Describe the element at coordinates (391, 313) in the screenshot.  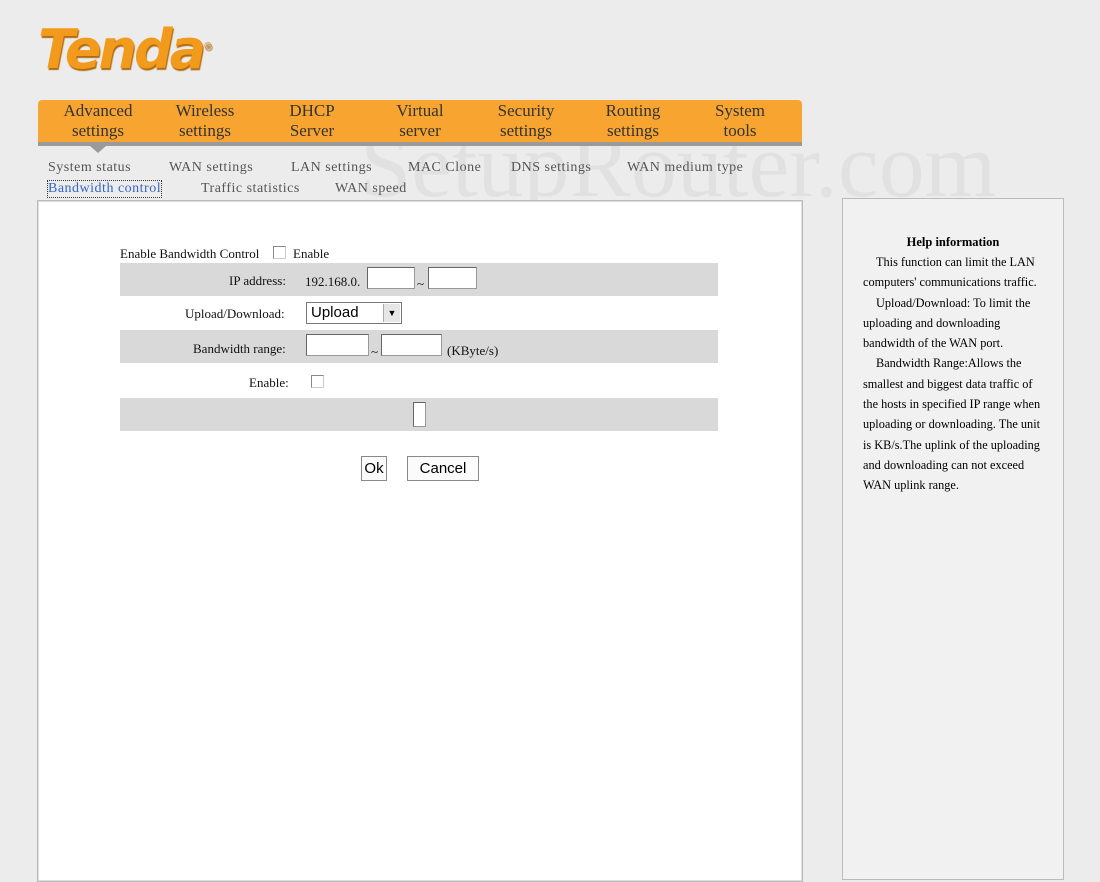
I see `chevron-down-icon: ▼` at that location.